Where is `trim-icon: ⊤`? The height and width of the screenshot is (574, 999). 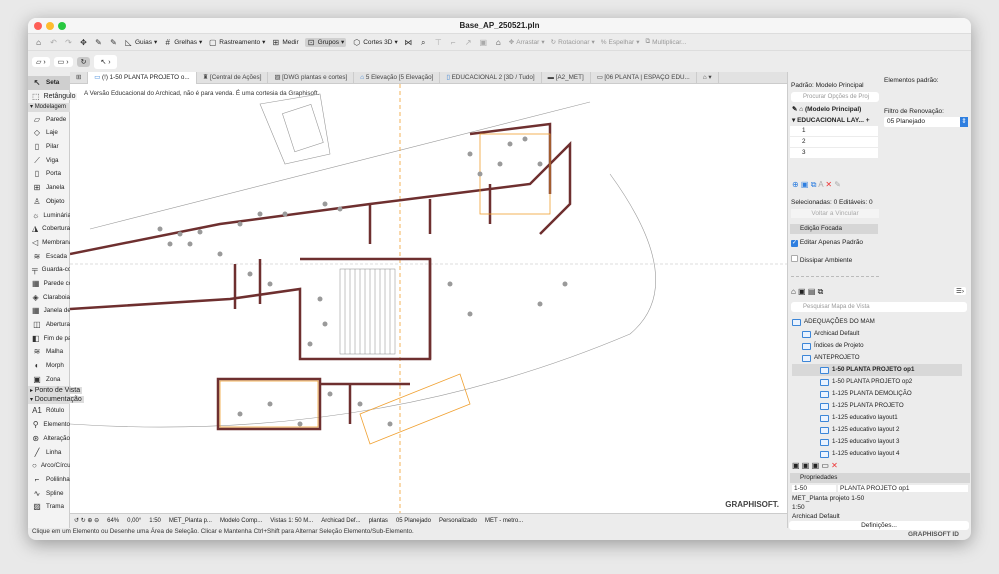
trim-icon: ⊤ is located at coordinates (438, 42).